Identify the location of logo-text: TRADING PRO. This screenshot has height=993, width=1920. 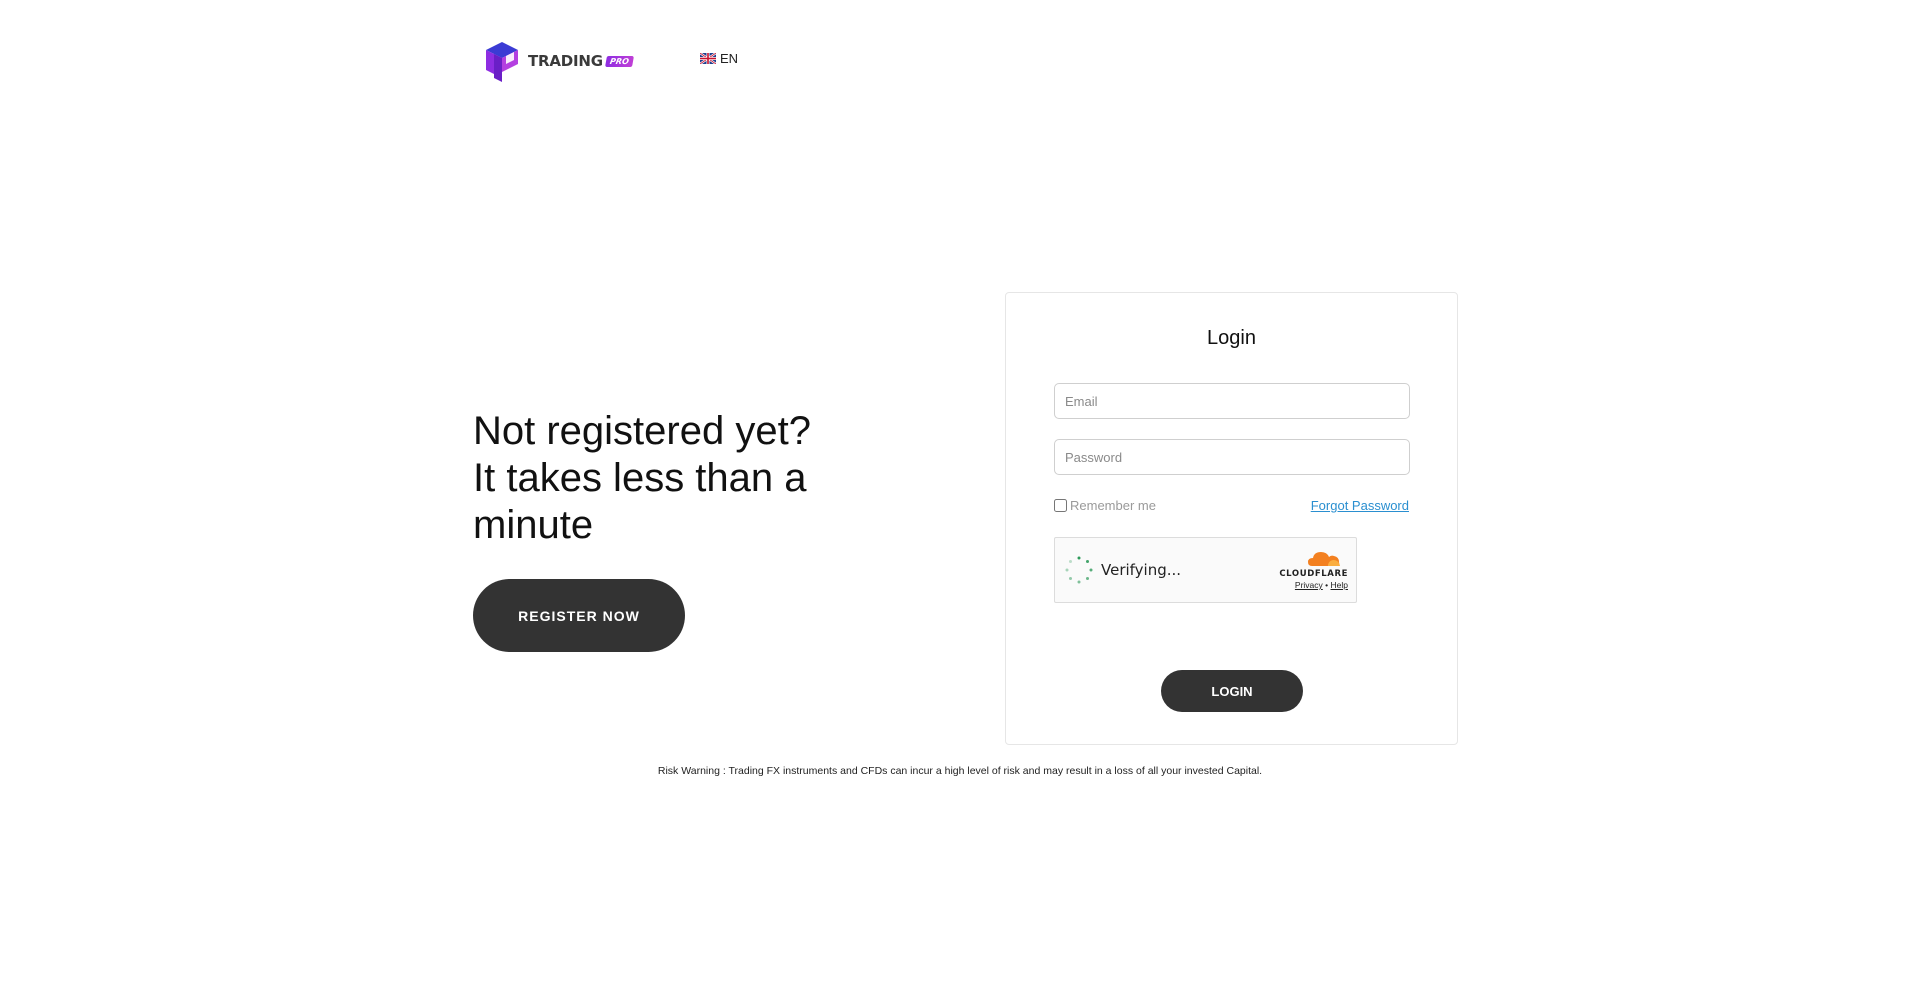
(581, 61).